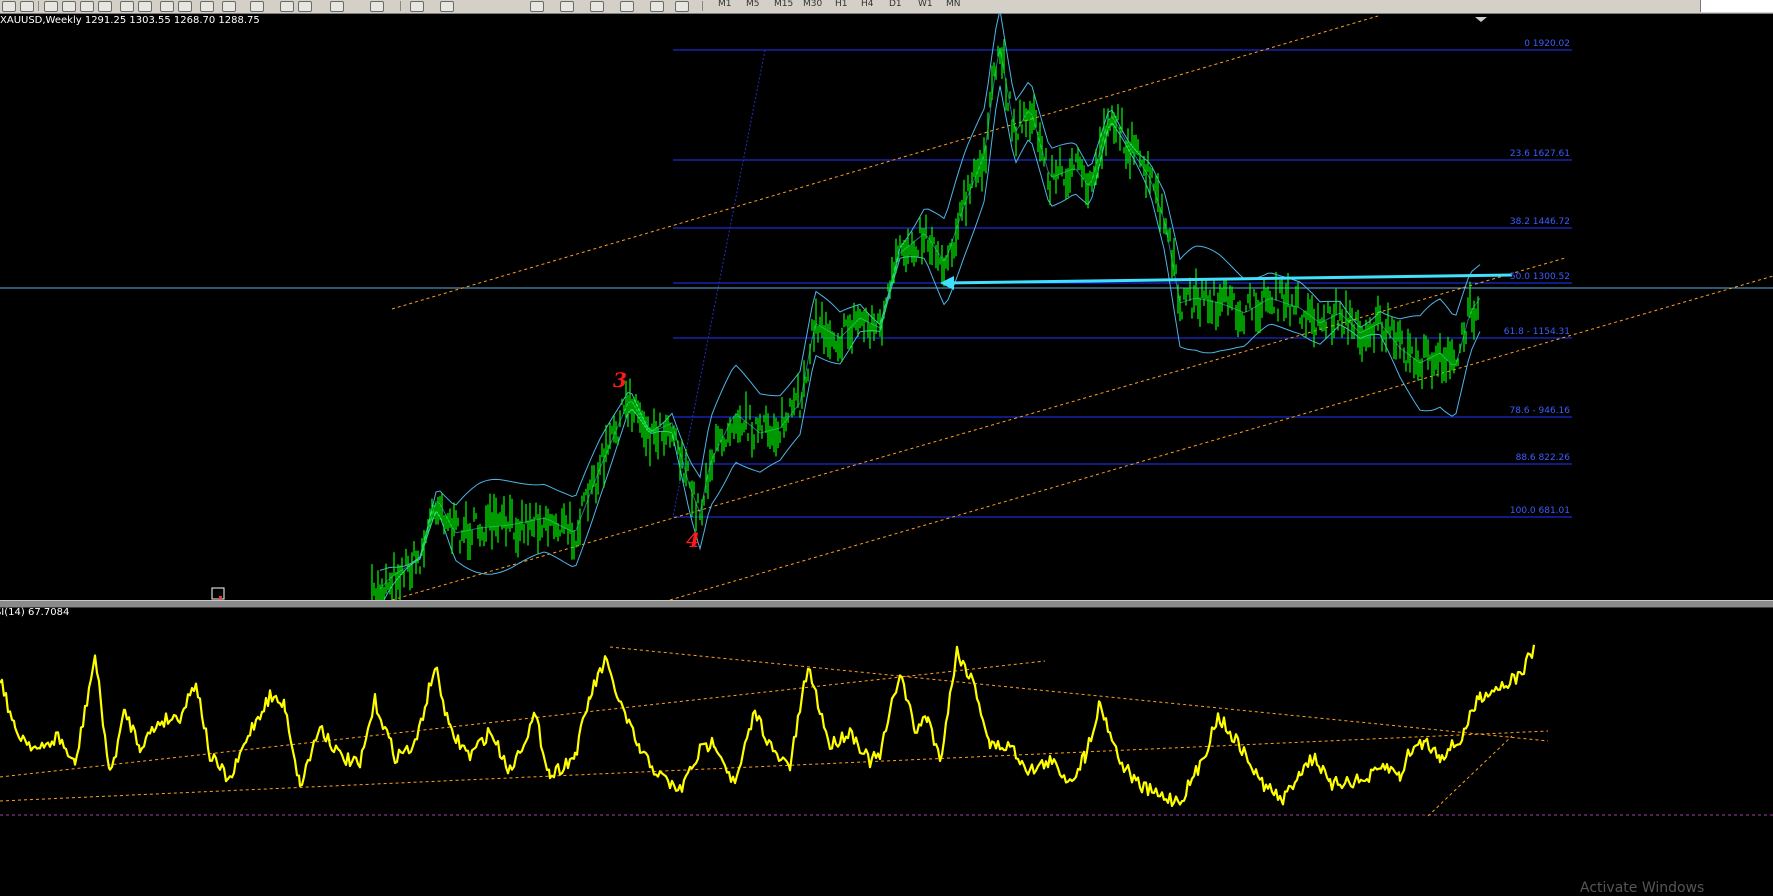 This screenshot has width=1773, height=896. What do you see at coordinates (27, 6) in the screenshot?
I see `profiles-icon` at bounding box center [27, 6].